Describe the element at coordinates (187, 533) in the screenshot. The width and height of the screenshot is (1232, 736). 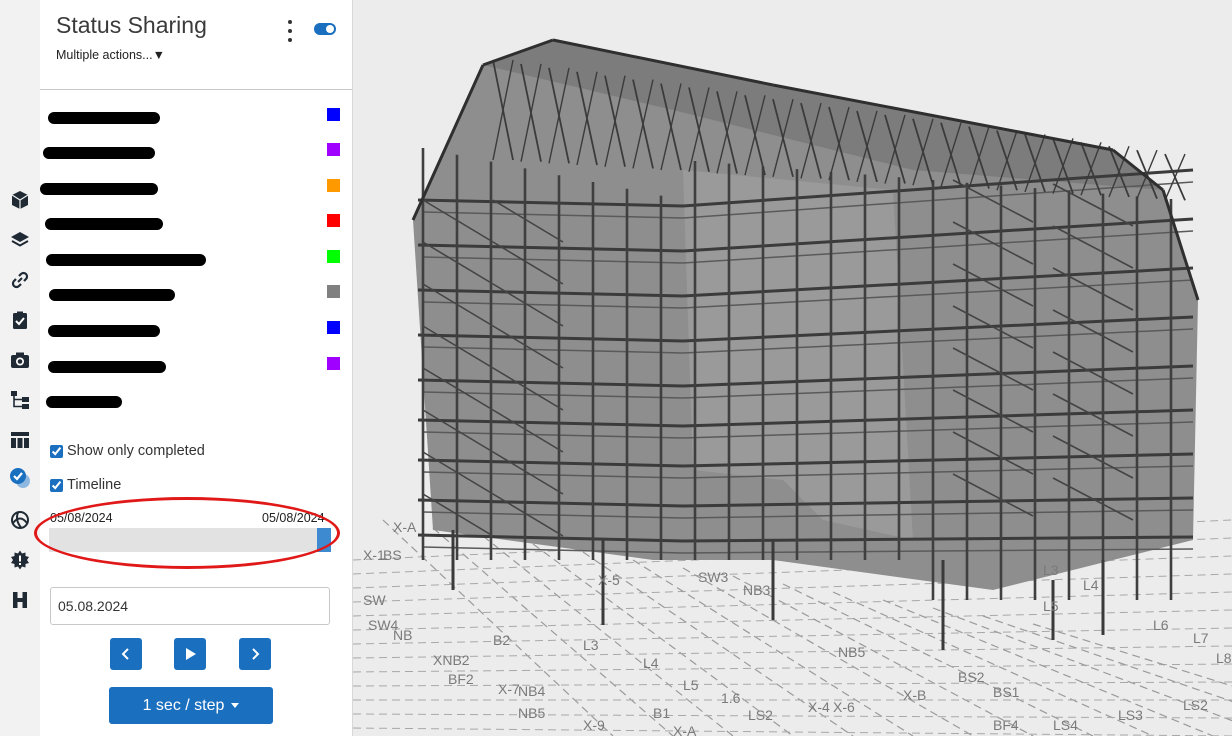
I see `red-highlight-annotation` at that location.